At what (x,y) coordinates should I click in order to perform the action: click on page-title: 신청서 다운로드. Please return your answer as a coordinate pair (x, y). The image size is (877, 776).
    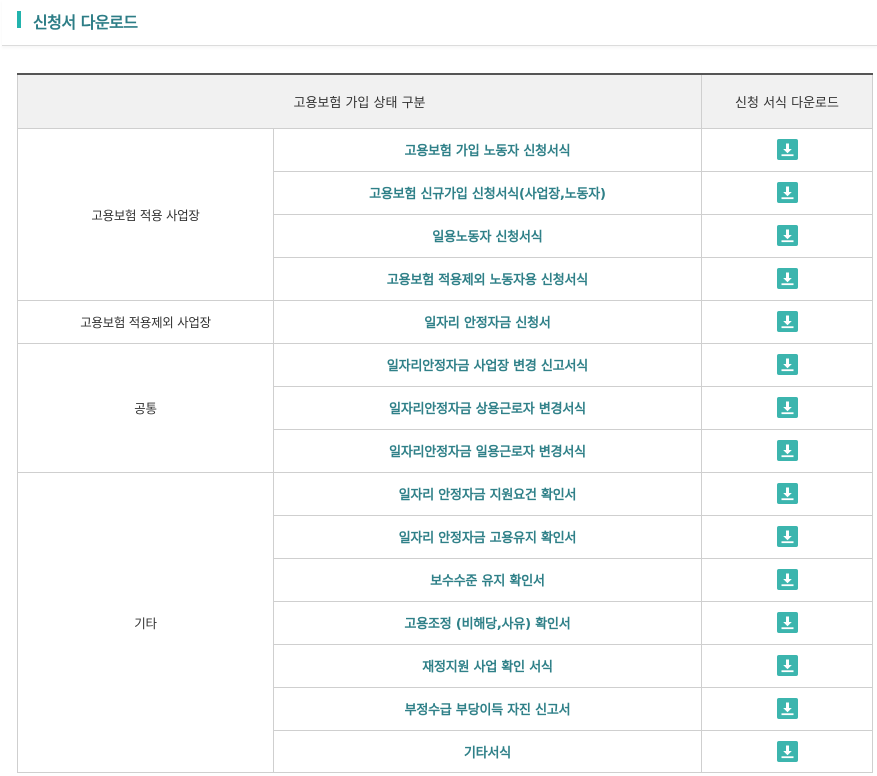
    Looking at the image, I should click on (85, 22).